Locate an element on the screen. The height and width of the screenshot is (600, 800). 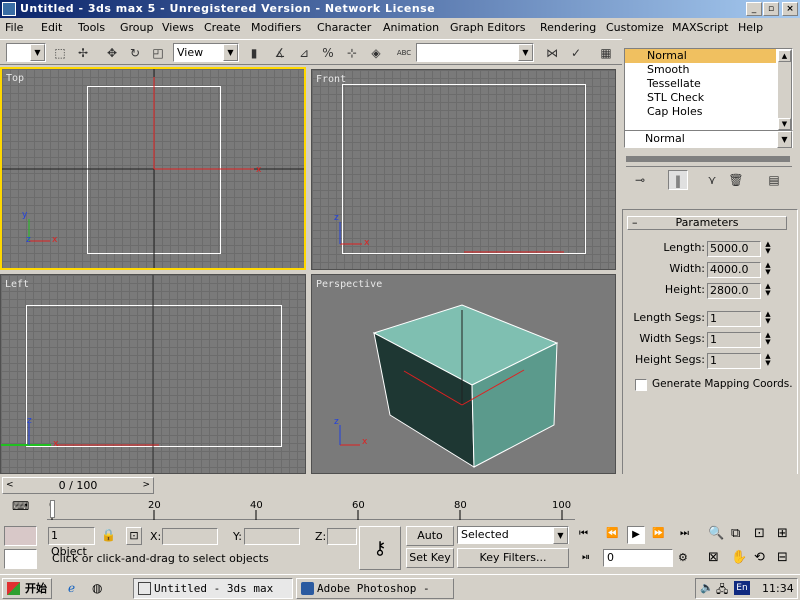
lock-selection-icon: 🔒 is located at coordinates (108, 535).